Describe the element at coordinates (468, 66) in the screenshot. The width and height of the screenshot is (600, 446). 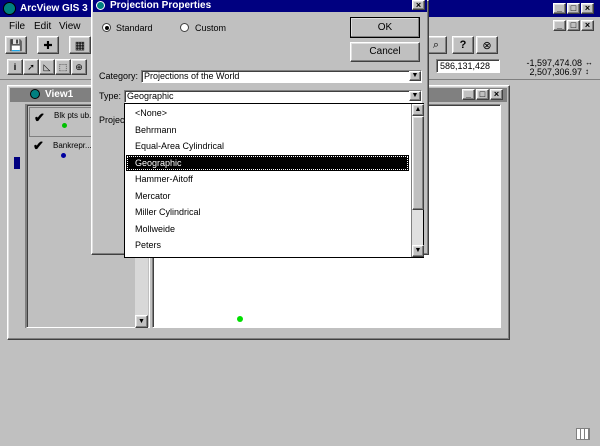
I see `coordinate-x-field: 586,131,428` at that location.